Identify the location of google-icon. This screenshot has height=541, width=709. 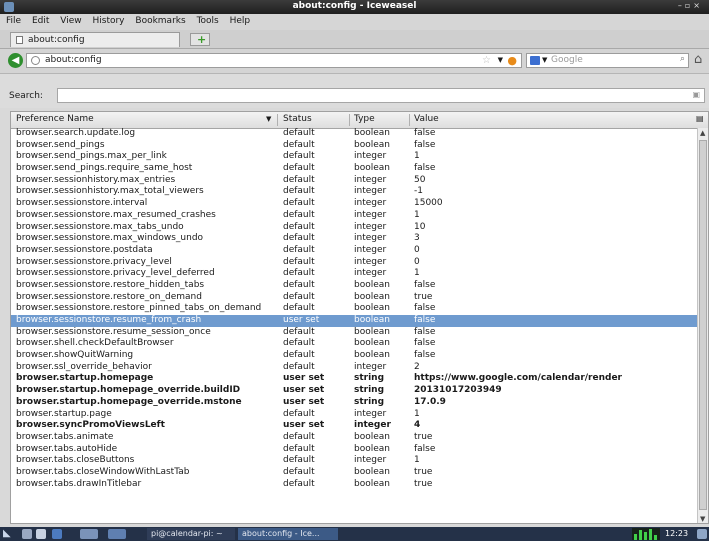
(535, 60).